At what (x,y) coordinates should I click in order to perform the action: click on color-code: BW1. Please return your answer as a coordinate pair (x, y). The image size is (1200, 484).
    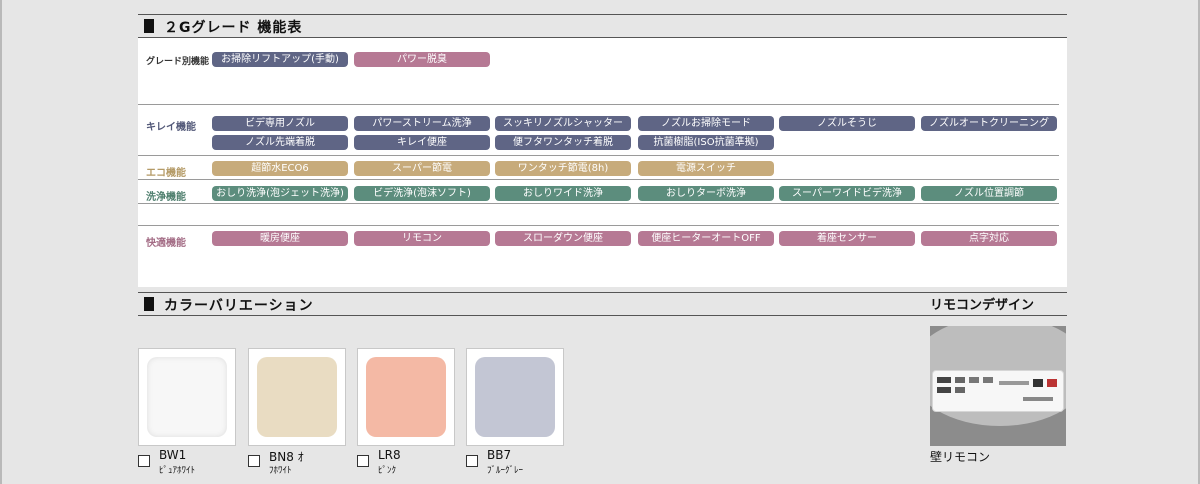
    Looking at the image, I should click on (173, 455).